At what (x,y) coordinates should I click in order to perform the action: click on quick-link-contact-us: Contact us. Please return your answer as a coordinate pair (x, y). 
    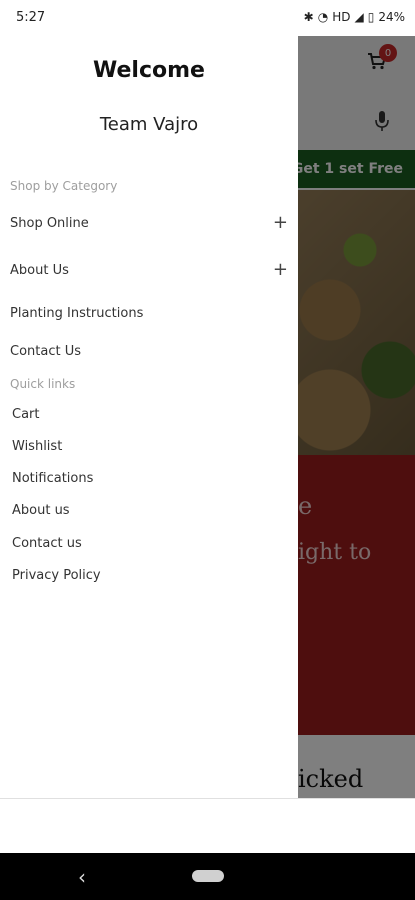
    Looking at the image, I should click on (47, 543).